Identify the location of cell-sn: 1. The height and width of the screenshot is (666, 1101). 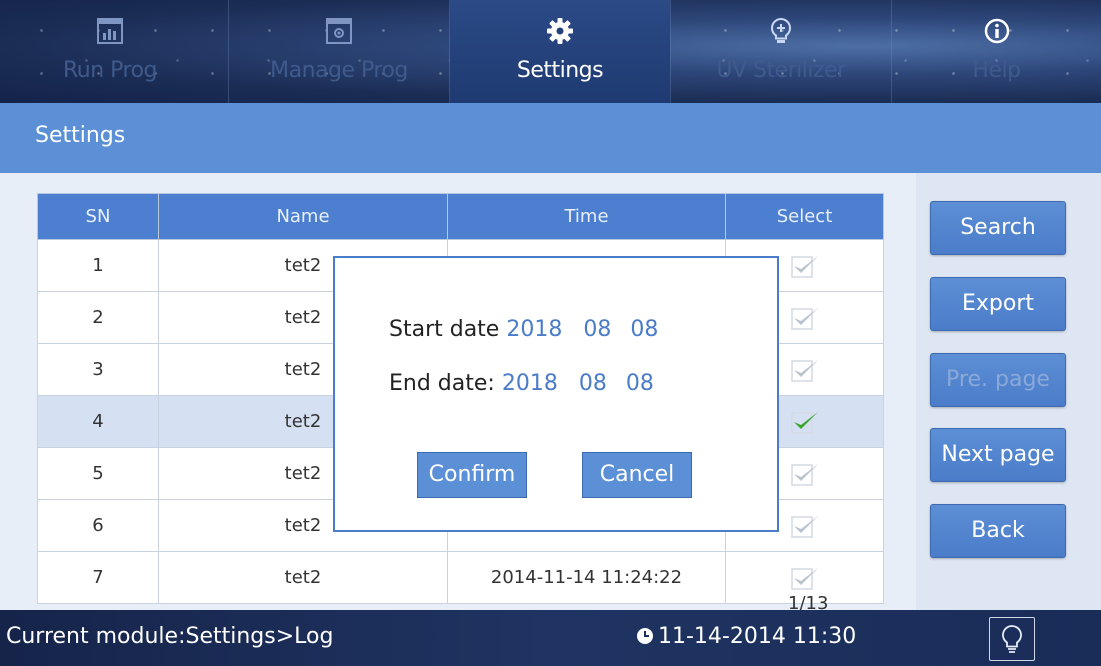
(98, 265).